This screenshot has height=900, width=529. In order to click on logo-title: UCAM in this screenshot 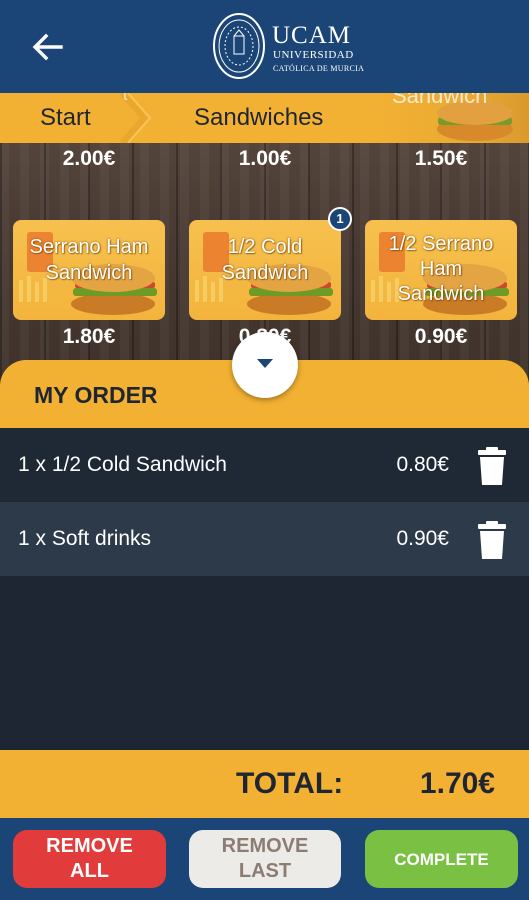, I will do `click(312, 35)`.